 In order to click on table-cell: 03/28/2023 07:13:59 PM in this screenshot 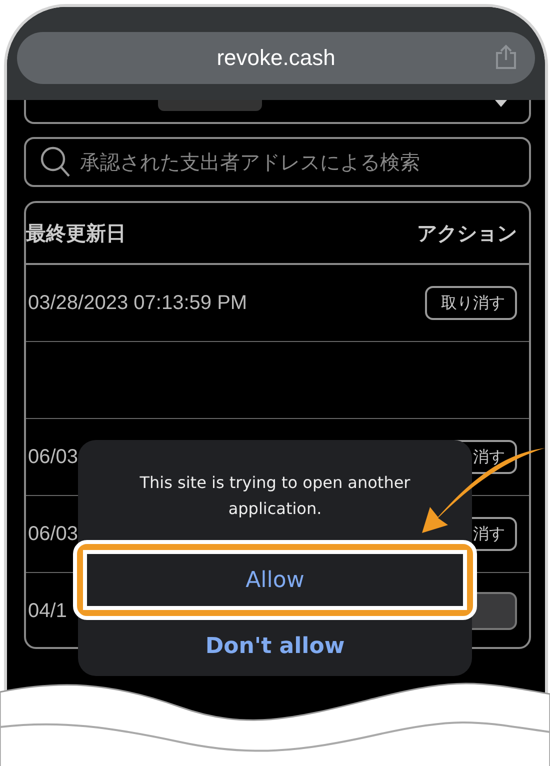, I will do `click(138, 303)`.